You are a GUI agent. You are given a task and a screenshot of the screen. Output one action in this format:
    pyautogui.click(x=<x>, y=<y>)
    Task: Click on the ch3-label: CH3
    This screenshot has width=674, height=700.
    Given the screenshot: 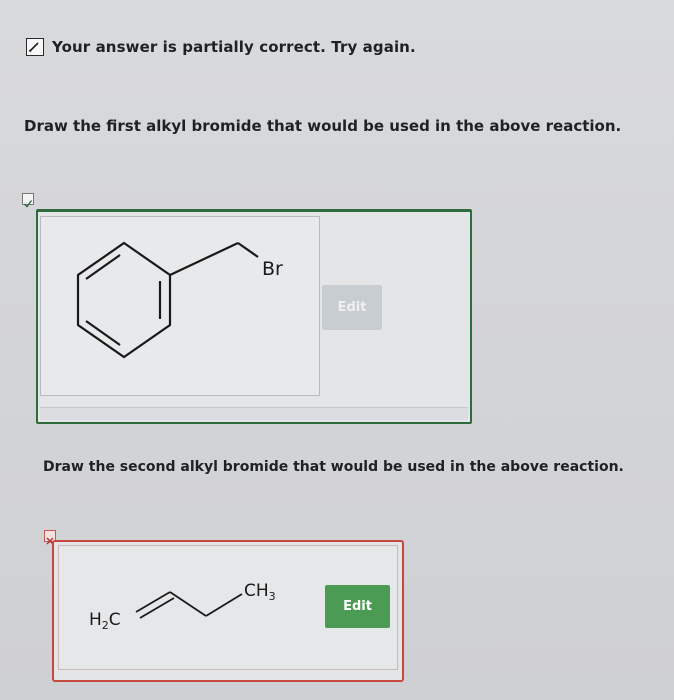 What is the action you would take?
    pyautogui.click(x=260, y=592)
    